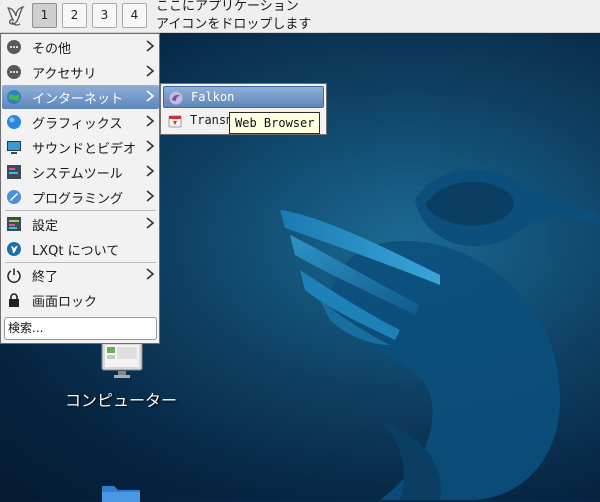 This screenshot has width=600, height=502. I want to click on menu-item-programming: プログラミング, so click(80, 197).